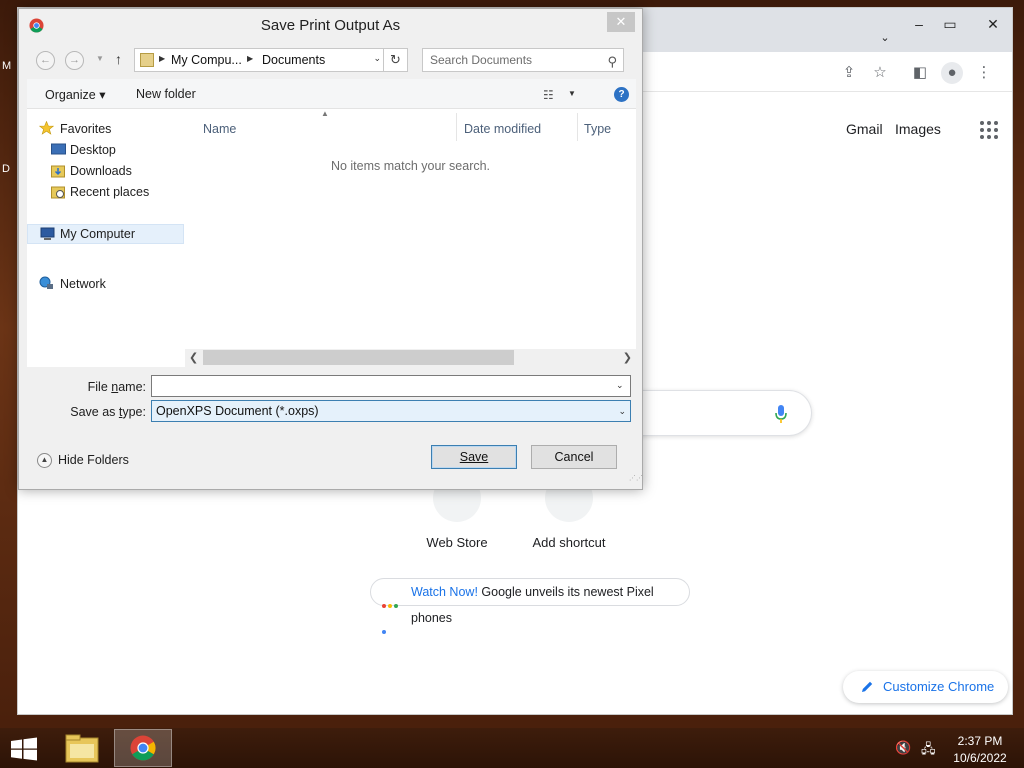 This screenshot has height=768, width=1024. I want to click on file-name-label: File name:, so click(116, 387).